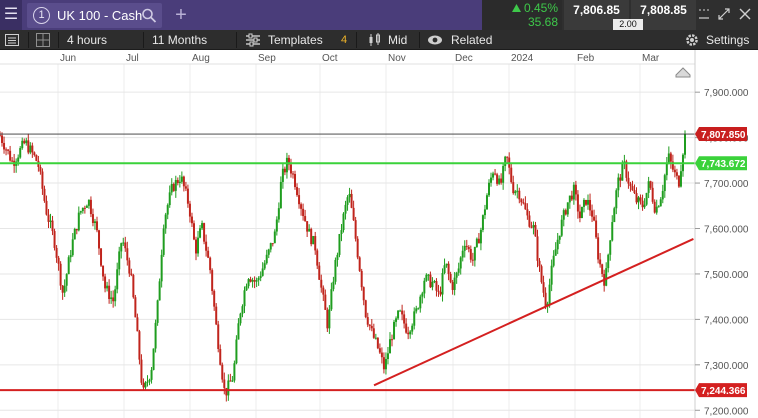 This screenshot has width=758, height=418. I want to click on related-button: Related, so click(471, 40).